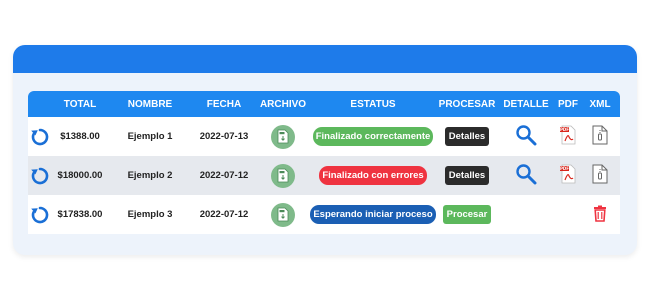 The height and width of the screenshot is (296, 654). What do you see at coordinates (80, 175) in the screenshot?
I see `total-cell: $18000.00` at bounding box center [80, 175].